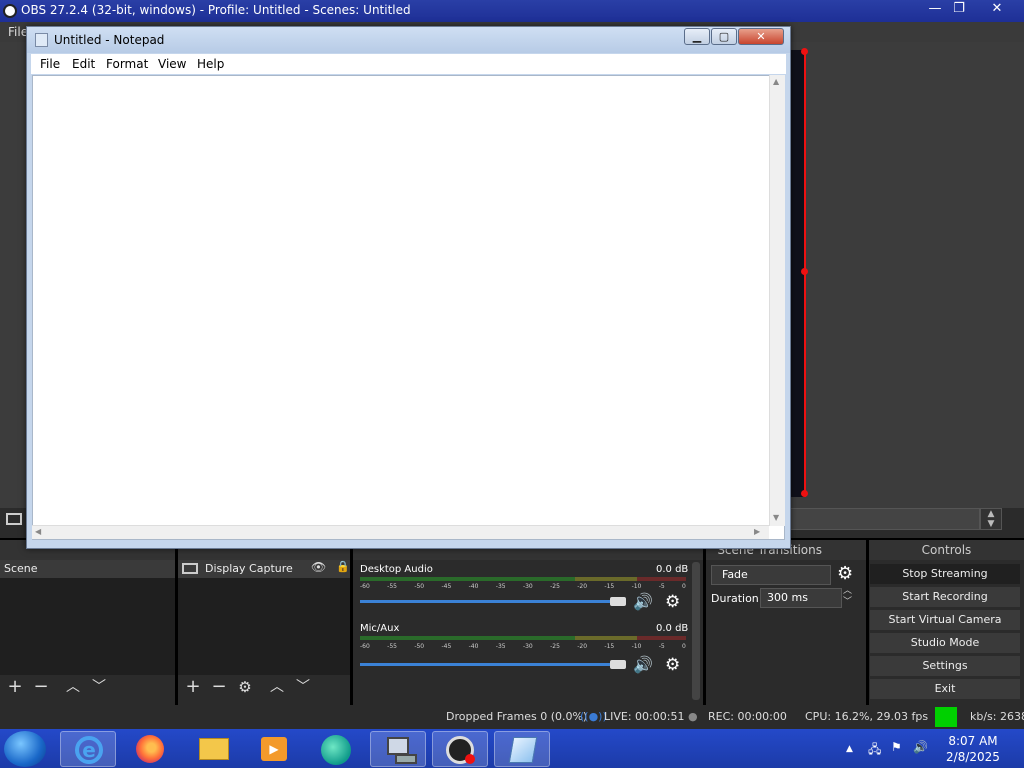 This screenshot has width=1024, height=768. I want to click on volume-icon: 🔊, so click(920, 747).